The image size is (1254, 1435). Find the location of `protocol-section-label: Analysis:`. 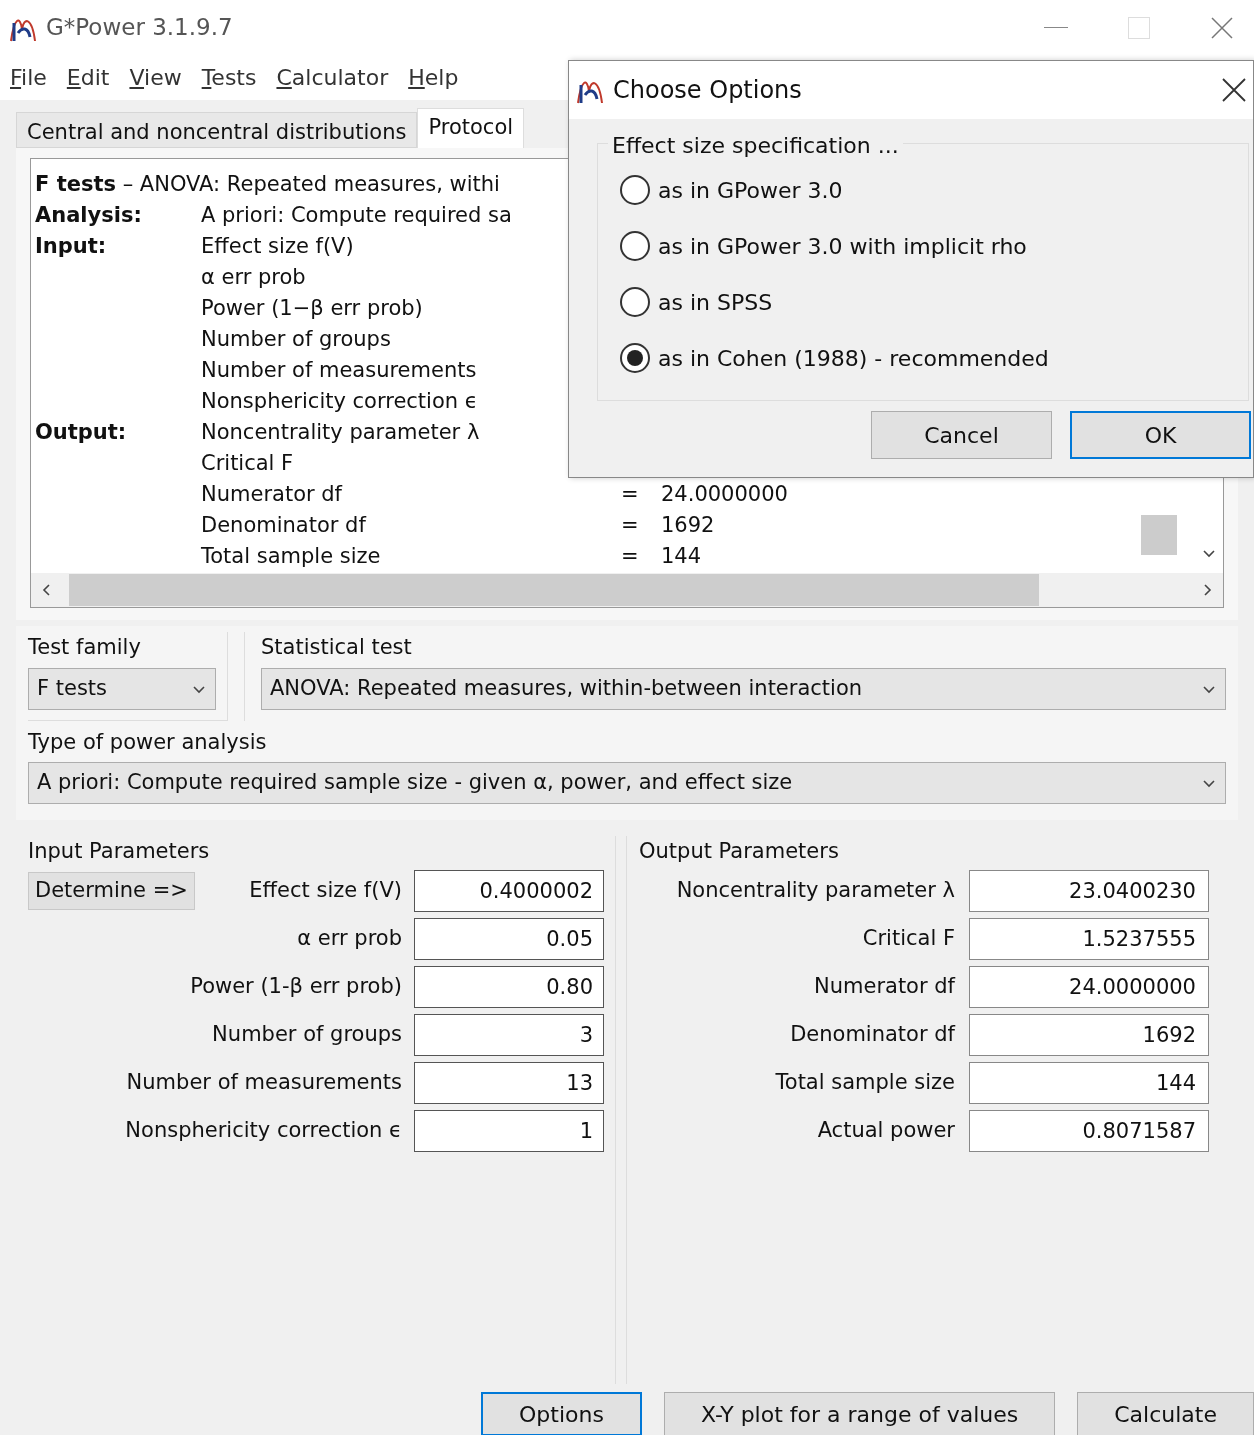

protocol-section-label: Analysis: is located at coordinates (88, 215).